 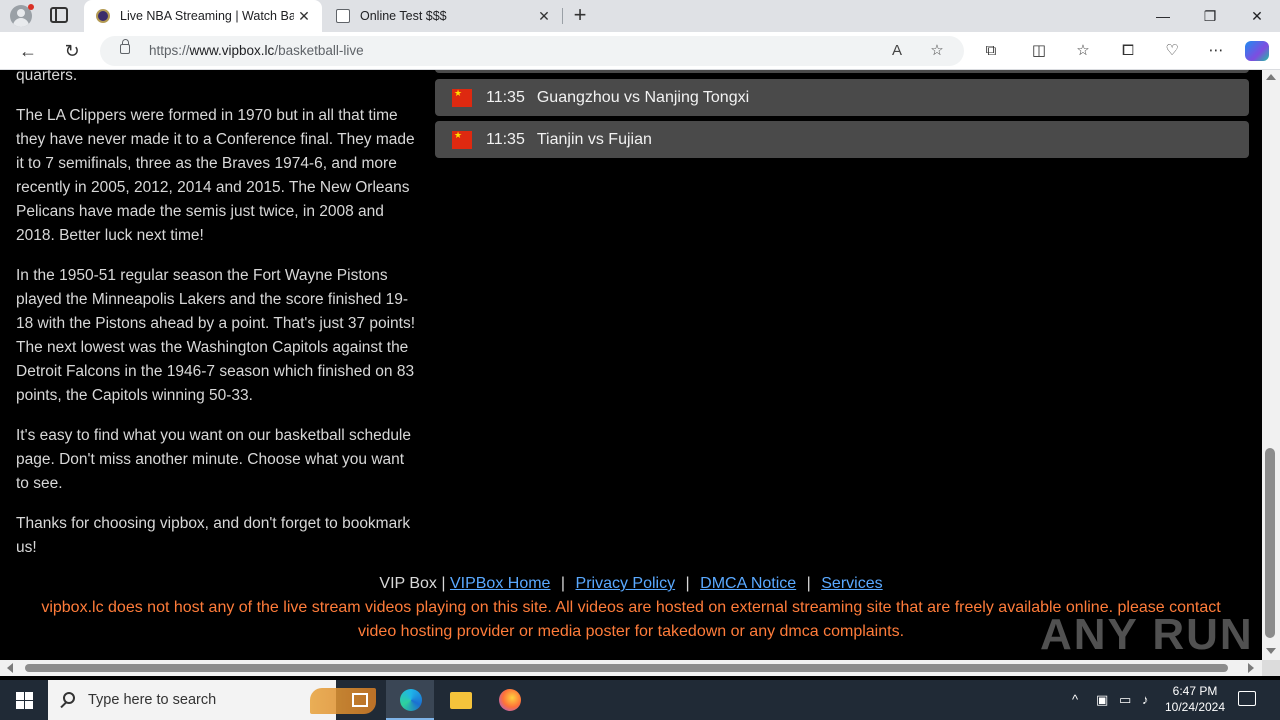 I want to click on scroll-up-arrow-icon, so click(x=1271, y=77).